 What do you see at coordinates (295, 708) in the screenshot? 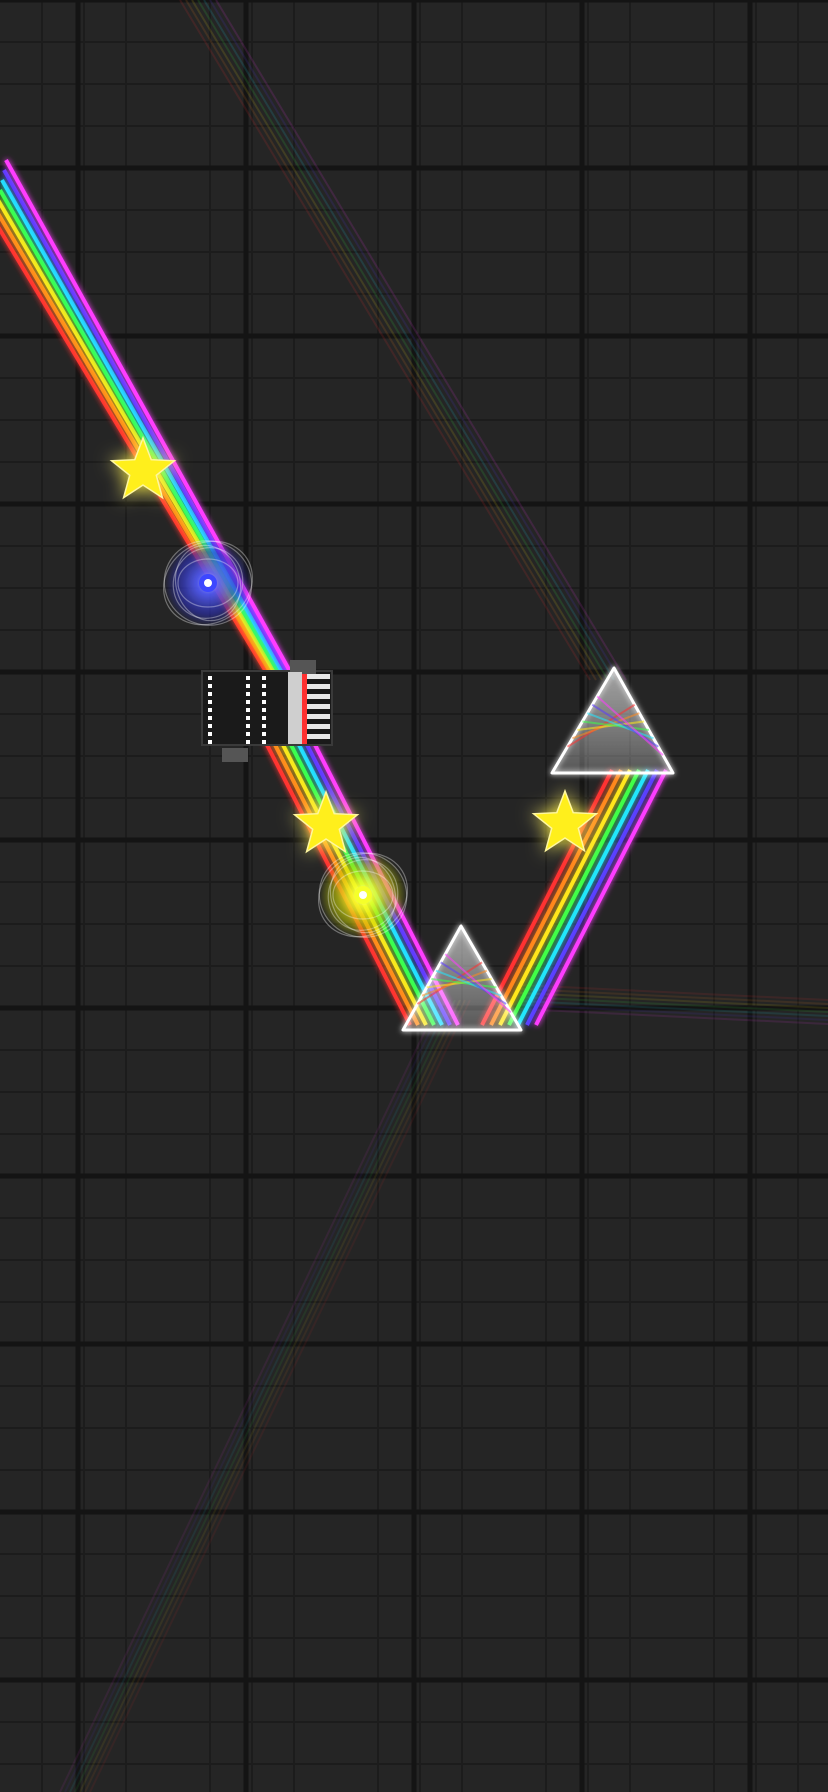
I see `emitter-lens` at bounding box center [295, 708].